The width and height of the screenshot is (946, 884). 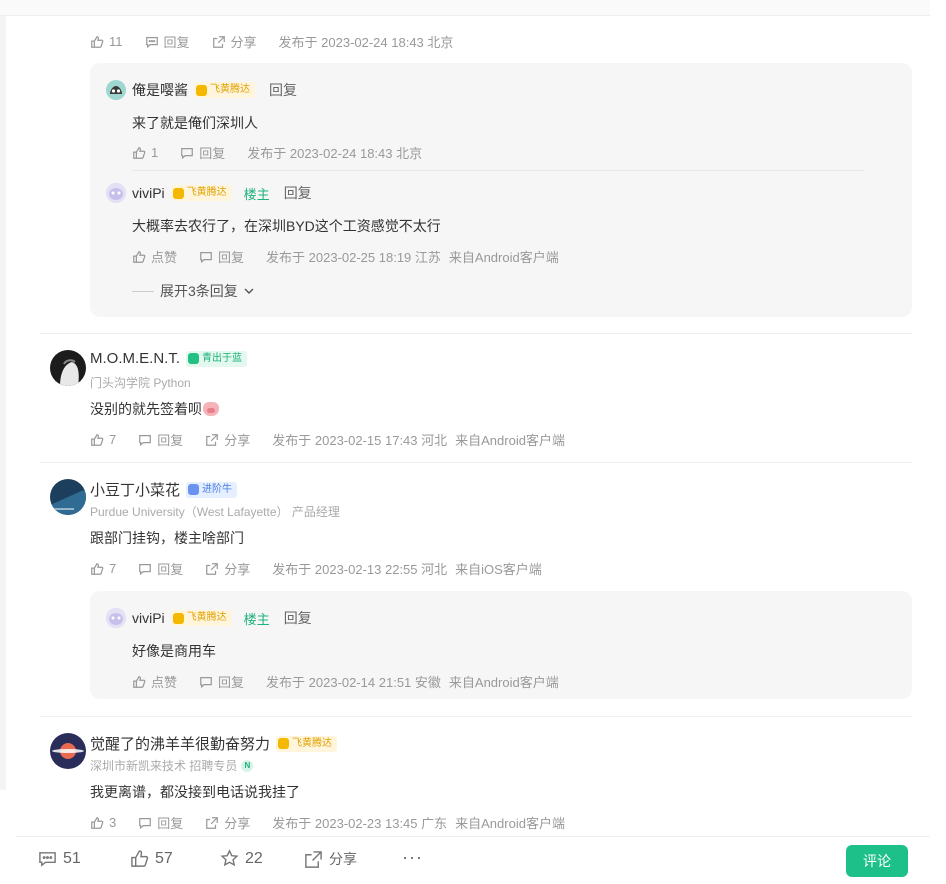 I want to click on publish-meta: 发布于 2023-02-15 17:43 河北, so click(x=360, y=440).